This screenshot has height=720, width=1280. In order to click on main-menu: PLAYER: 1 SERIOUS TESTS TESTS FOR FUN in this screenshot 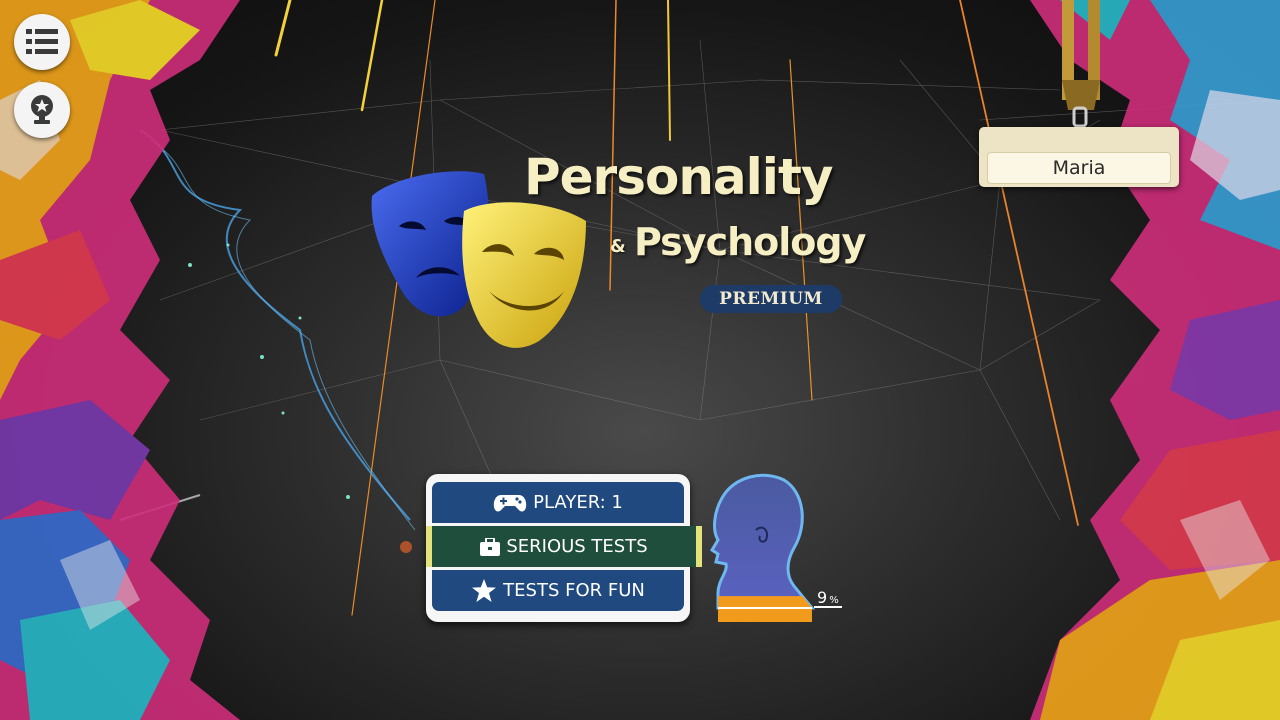, I will do `click(564, 548)`.